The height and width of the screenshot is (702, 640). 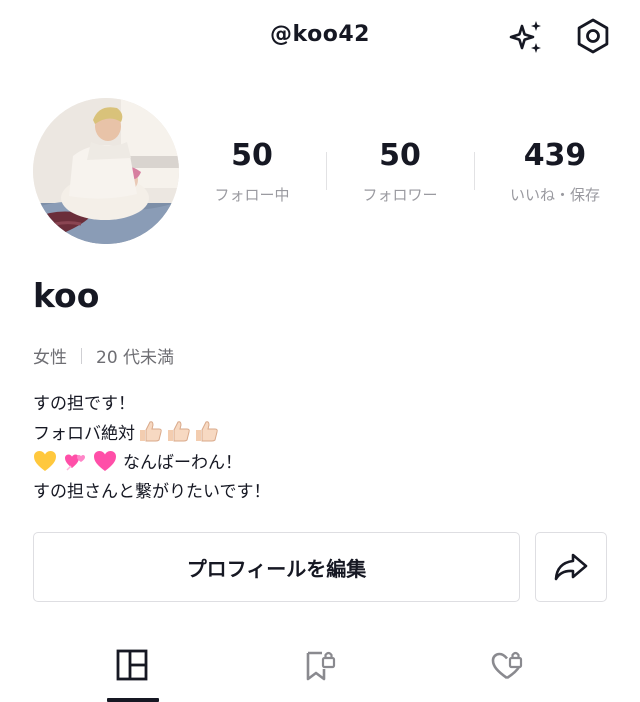 I want to click on share-profile-button, so click(x=571, y=567).